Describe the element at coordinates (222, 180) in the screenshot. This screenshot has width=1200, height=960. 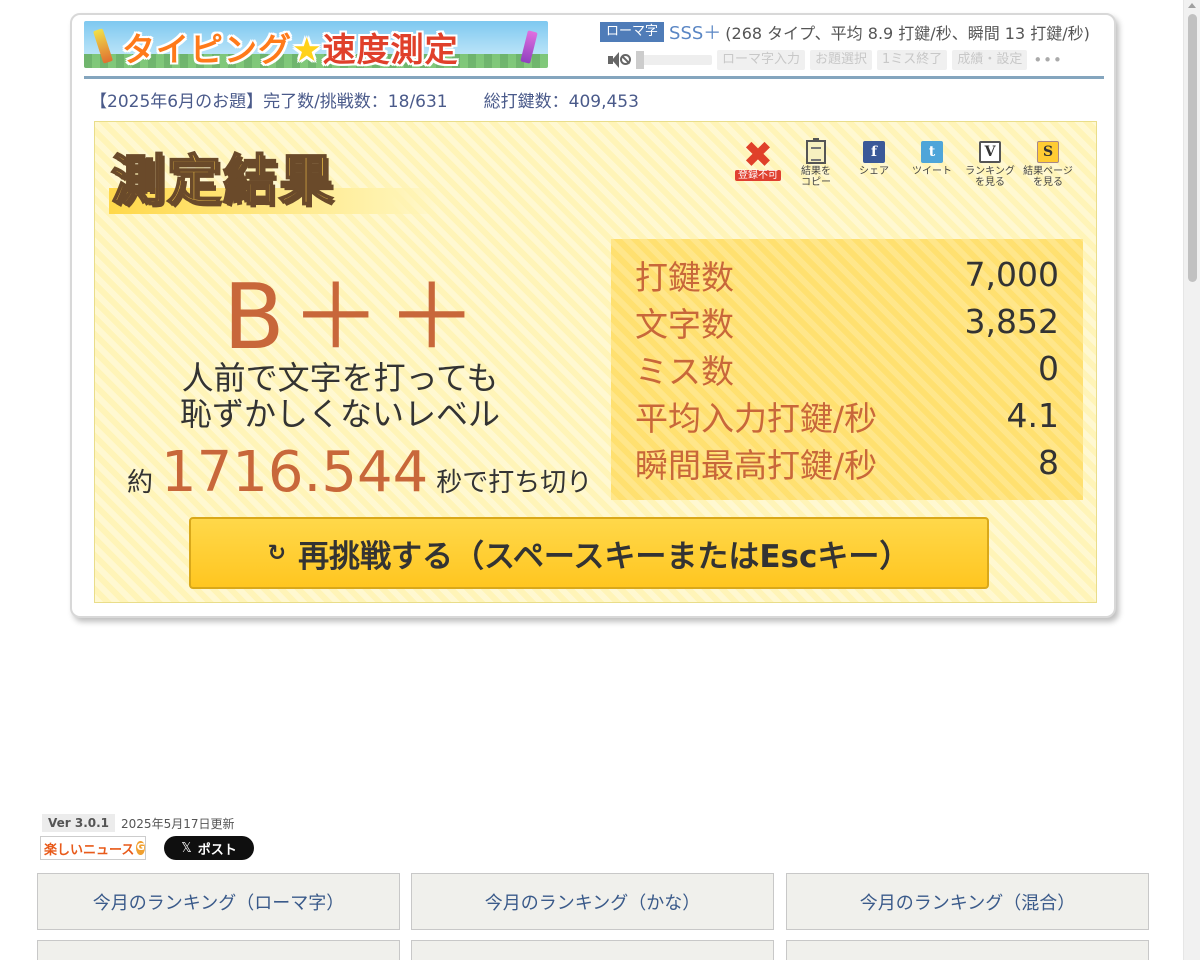
I see `result-title-text: 測定結果` at that location.